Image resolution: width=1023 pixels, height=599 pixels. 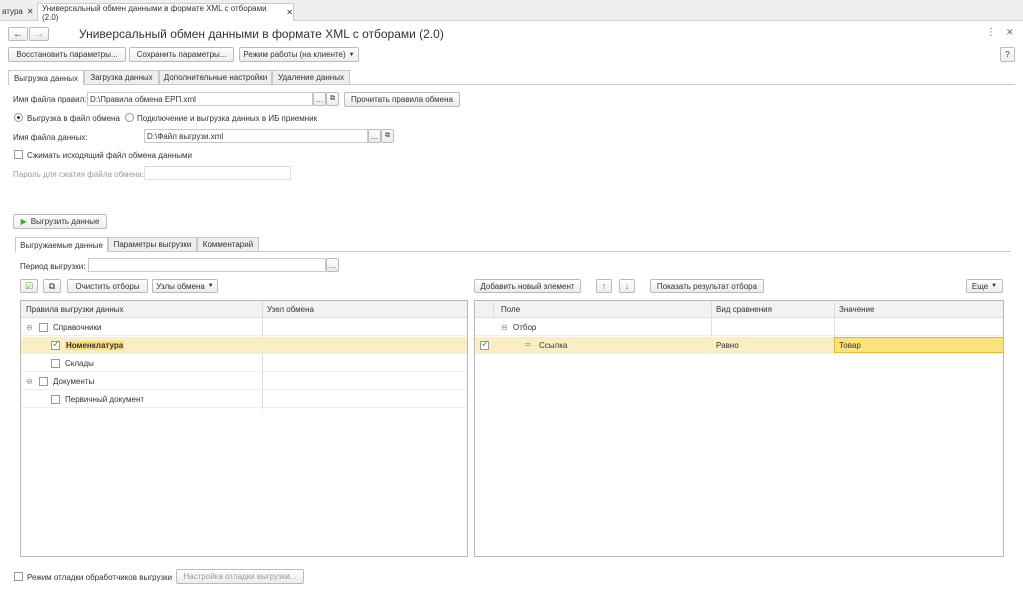 I want to click on help-button: ?, so click(x=1007, y=54).